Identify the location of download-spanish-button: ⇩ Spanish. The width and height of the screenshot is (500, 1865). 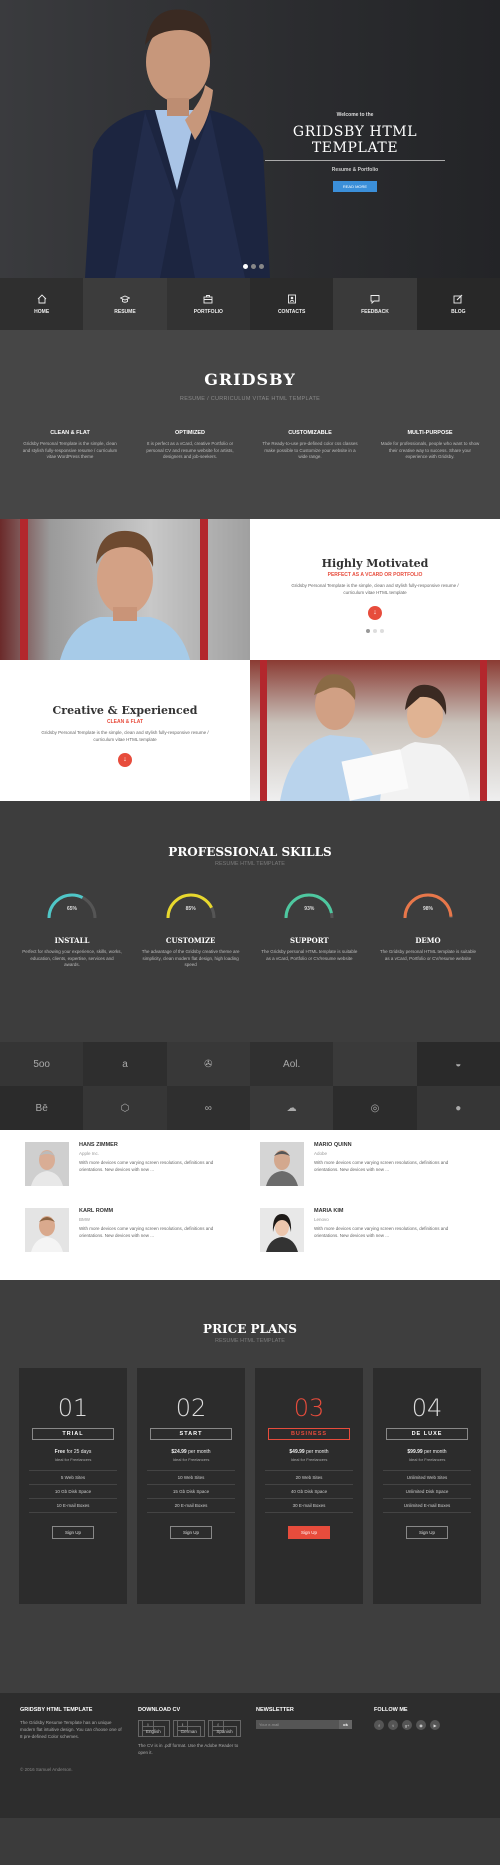
(224, 1728).